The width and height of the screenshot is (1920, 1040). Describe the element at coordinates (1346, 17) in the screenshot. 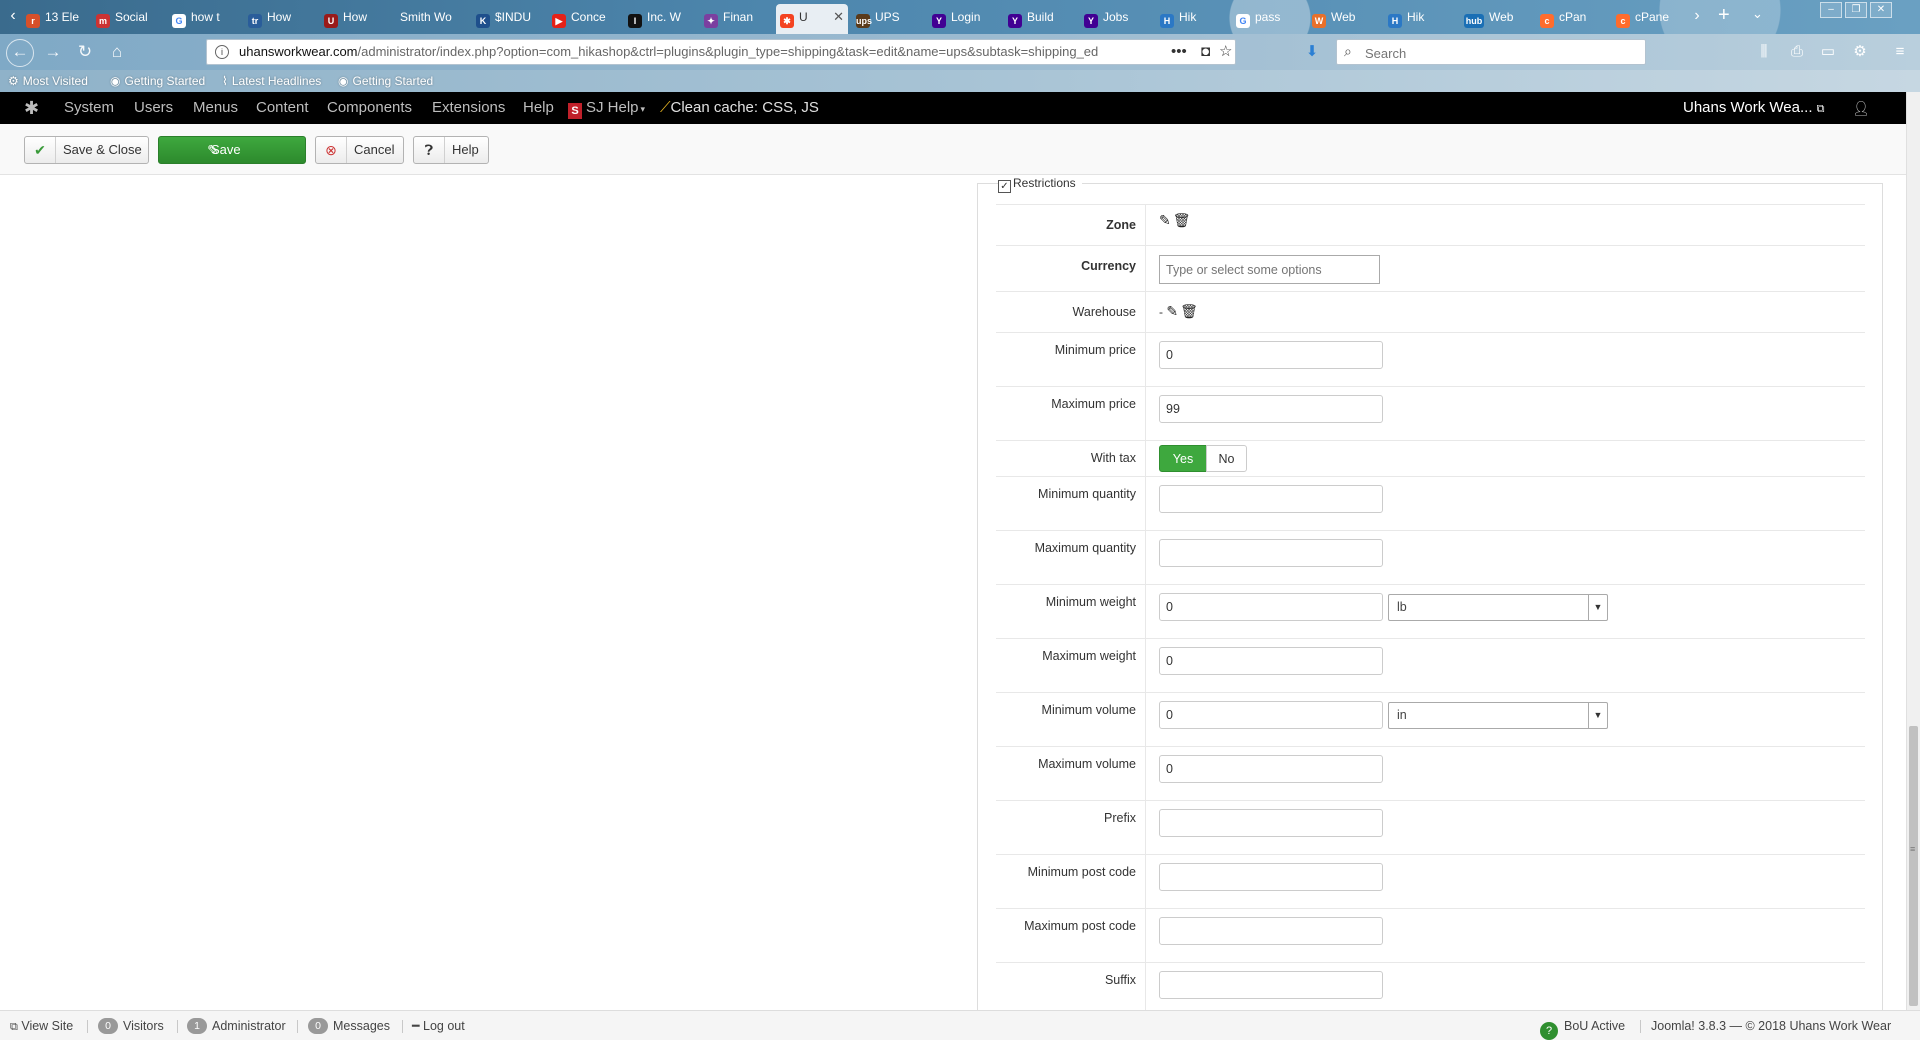

I see `browser-tab: W Web` at that location.